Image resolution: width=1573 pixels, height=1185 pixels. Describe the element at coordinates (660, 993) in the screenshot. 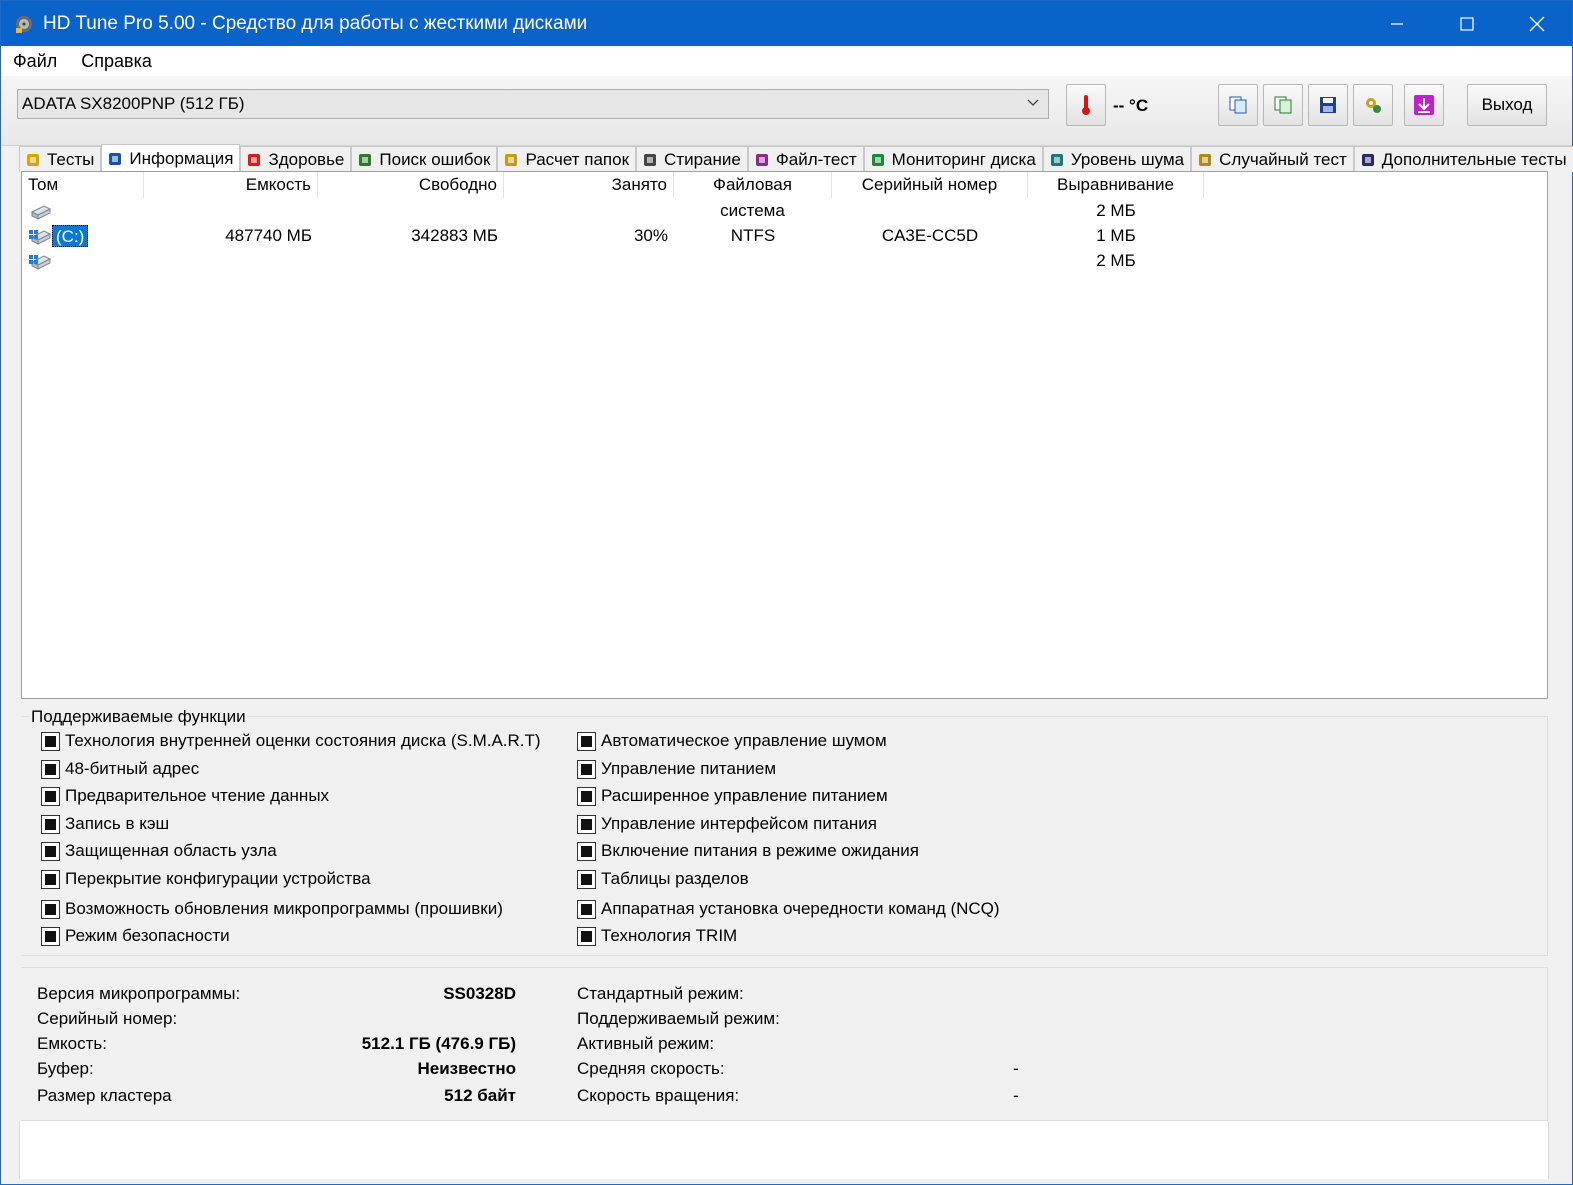

I see `standard-mode-label: Стандартный режим:` at that location.